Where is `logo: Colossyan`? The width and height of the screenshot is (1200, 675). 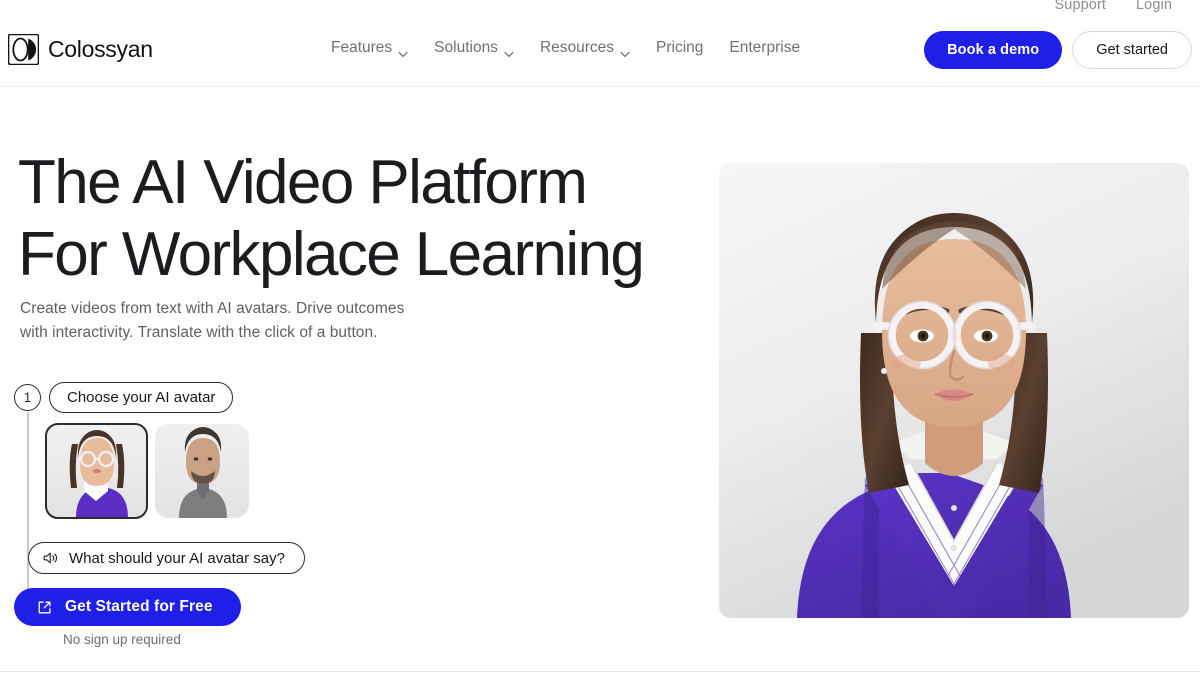
logo: Colossyan is located at coordinates (80, 49).